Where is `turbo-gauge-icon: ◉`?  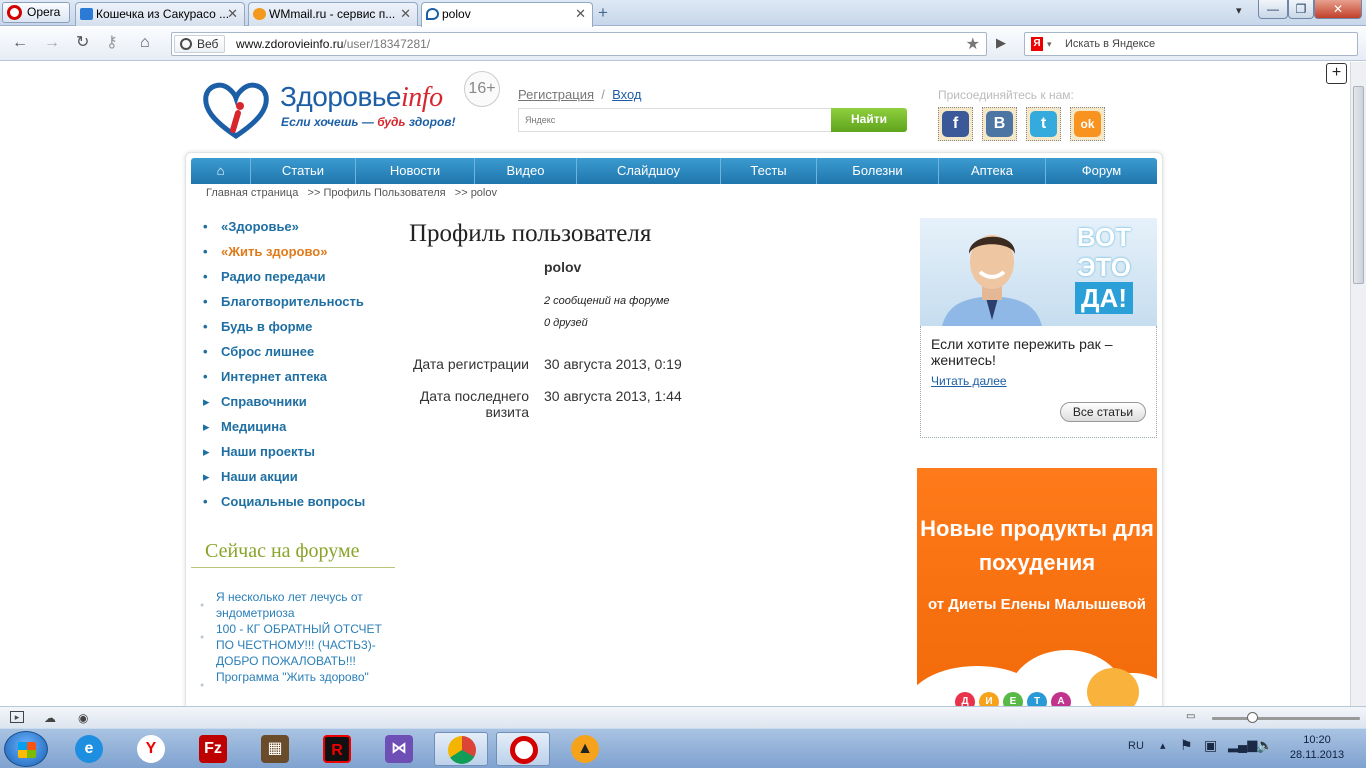 turbo-gauge-icon: ◉ is located at coordinates (83, 718).